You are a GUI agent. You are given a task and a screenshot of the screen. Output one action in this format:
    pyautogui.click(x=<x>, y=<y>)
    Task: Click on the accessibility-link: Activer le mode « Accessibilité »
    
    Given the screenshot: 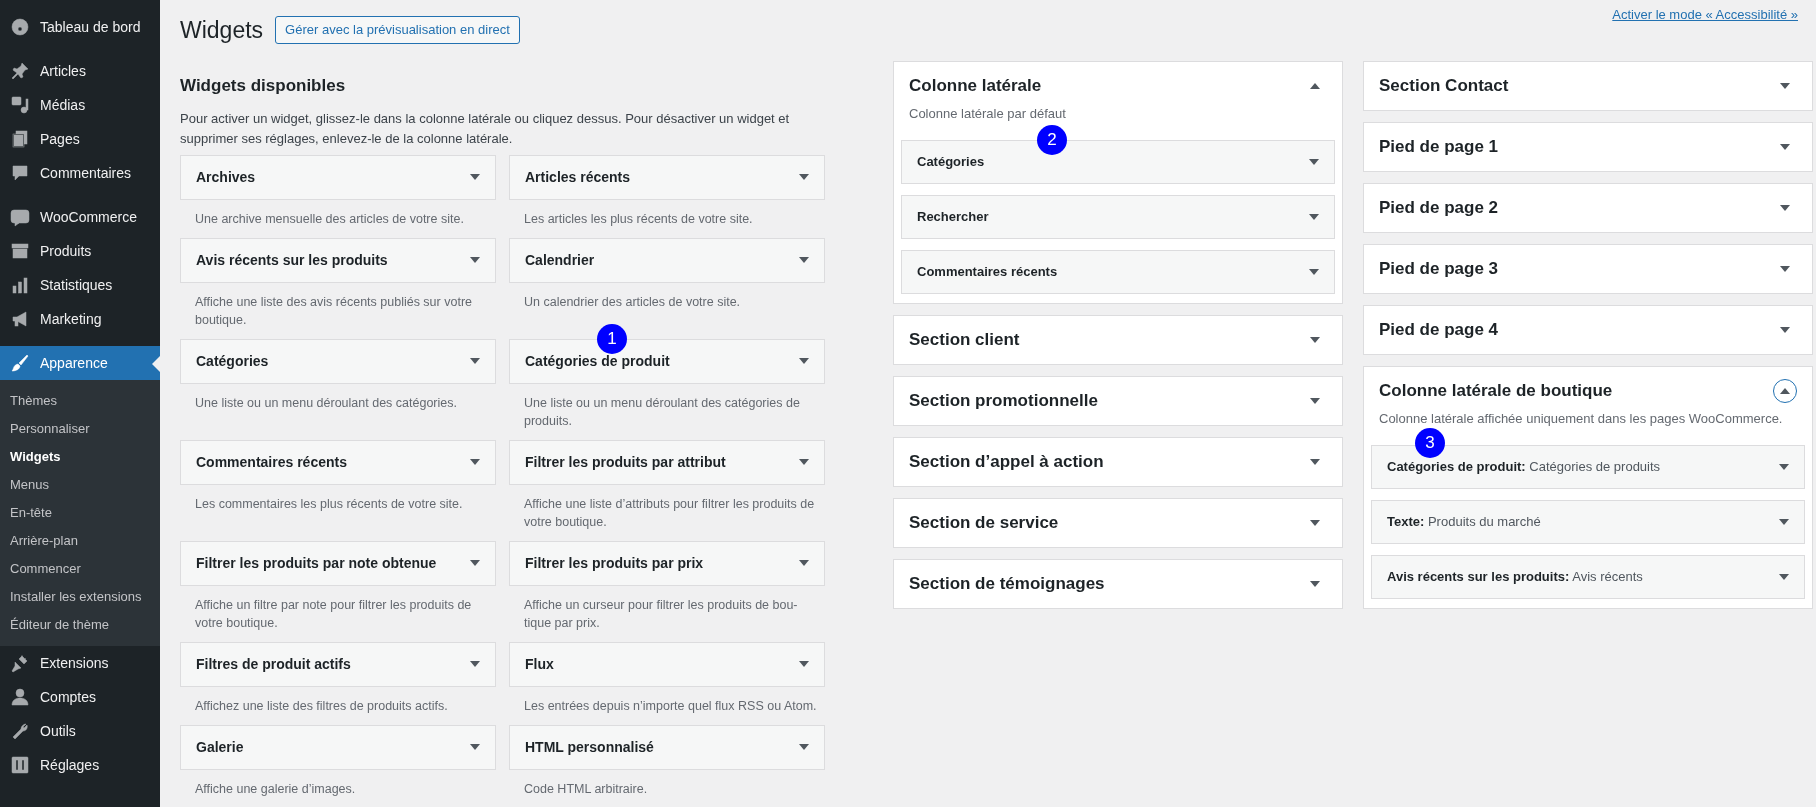 What is the action you would take?
    pyautogui.click(x=1705, y=15)
    